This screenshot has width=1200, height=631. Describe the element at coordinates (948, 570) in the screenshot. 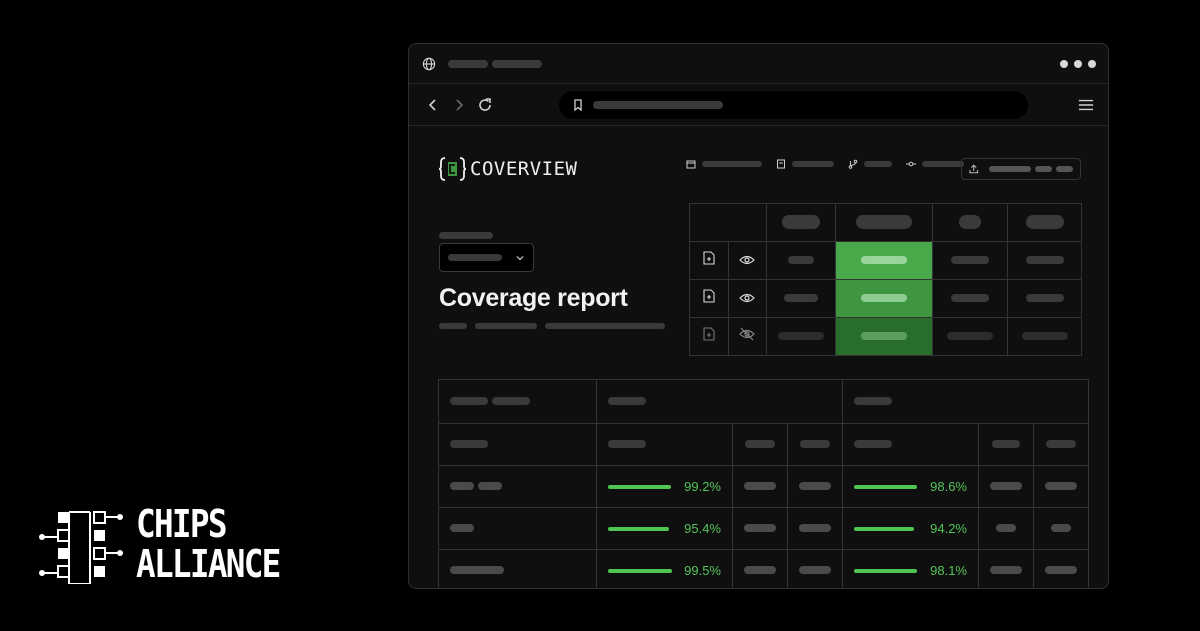

I see `coverage-percent: 98.1%` at that location.